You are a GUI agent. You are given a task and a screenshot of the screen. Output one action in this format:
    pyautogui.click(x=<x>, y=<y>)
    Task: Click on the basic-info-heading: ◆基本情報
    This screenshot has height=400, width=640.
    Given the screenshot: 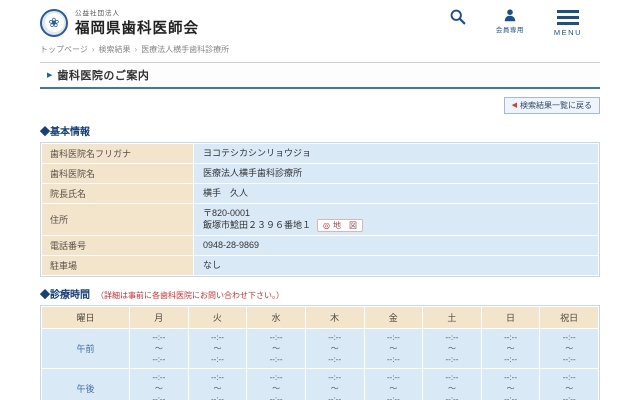 What is the action you would take?
    pyautogui.click(x=65, y=132)
    